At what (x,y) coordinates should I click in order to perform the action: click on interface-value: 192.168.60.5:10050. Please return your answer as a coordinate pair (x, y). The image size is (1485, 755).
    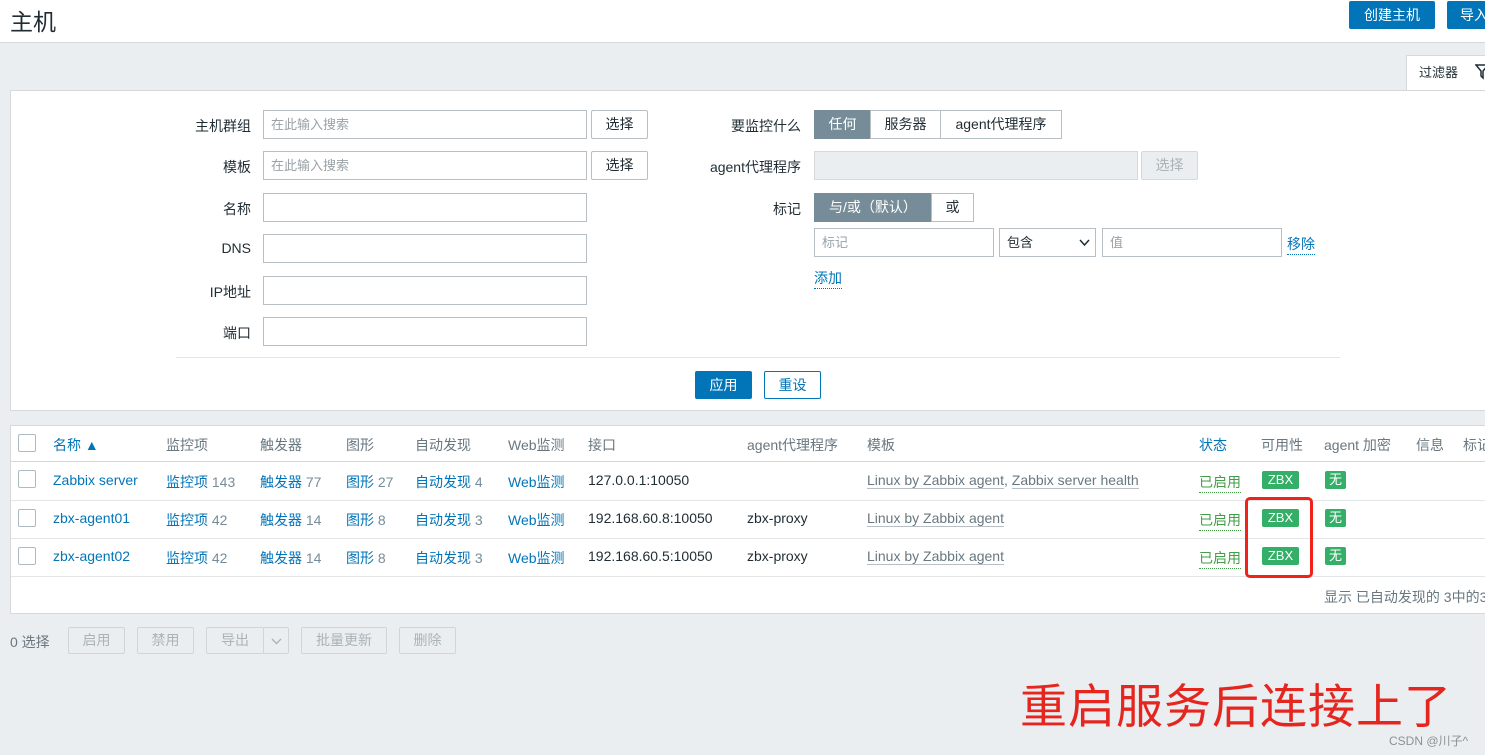
    Looking at the image, I should click on (650, 556).